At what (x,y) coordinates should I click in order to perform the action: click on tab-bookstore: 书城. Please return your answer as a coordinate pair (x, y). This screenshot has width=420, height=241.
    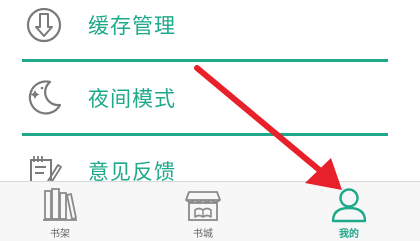
    Looking at the image, I should click on (203, 211).